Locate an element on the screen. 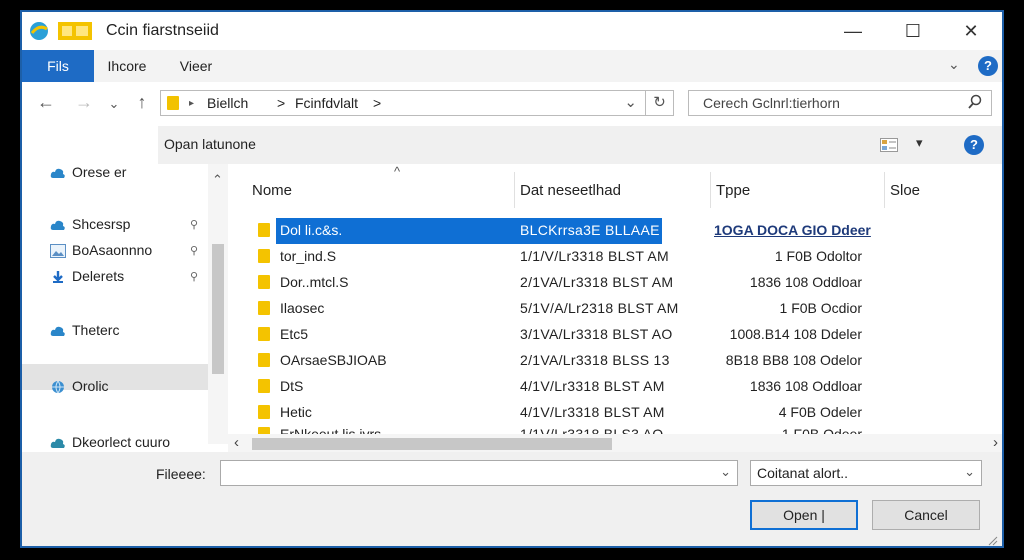  network-icon is located at coordinates (57, 444).